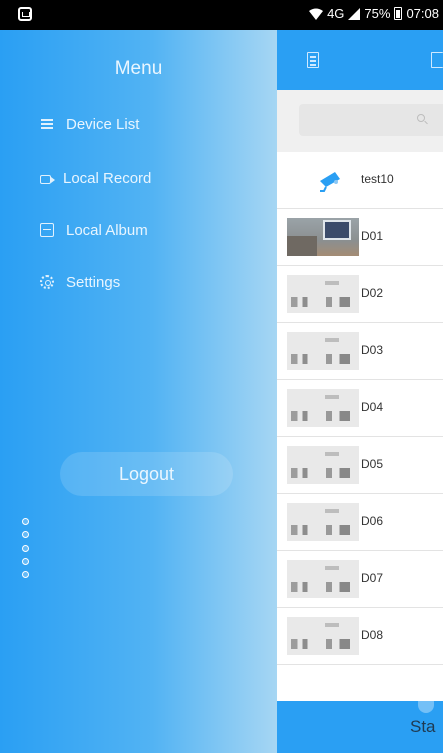 The width and height of the screenshot is (443, 753). I want to click on wifi-icon, so click(316, 14).